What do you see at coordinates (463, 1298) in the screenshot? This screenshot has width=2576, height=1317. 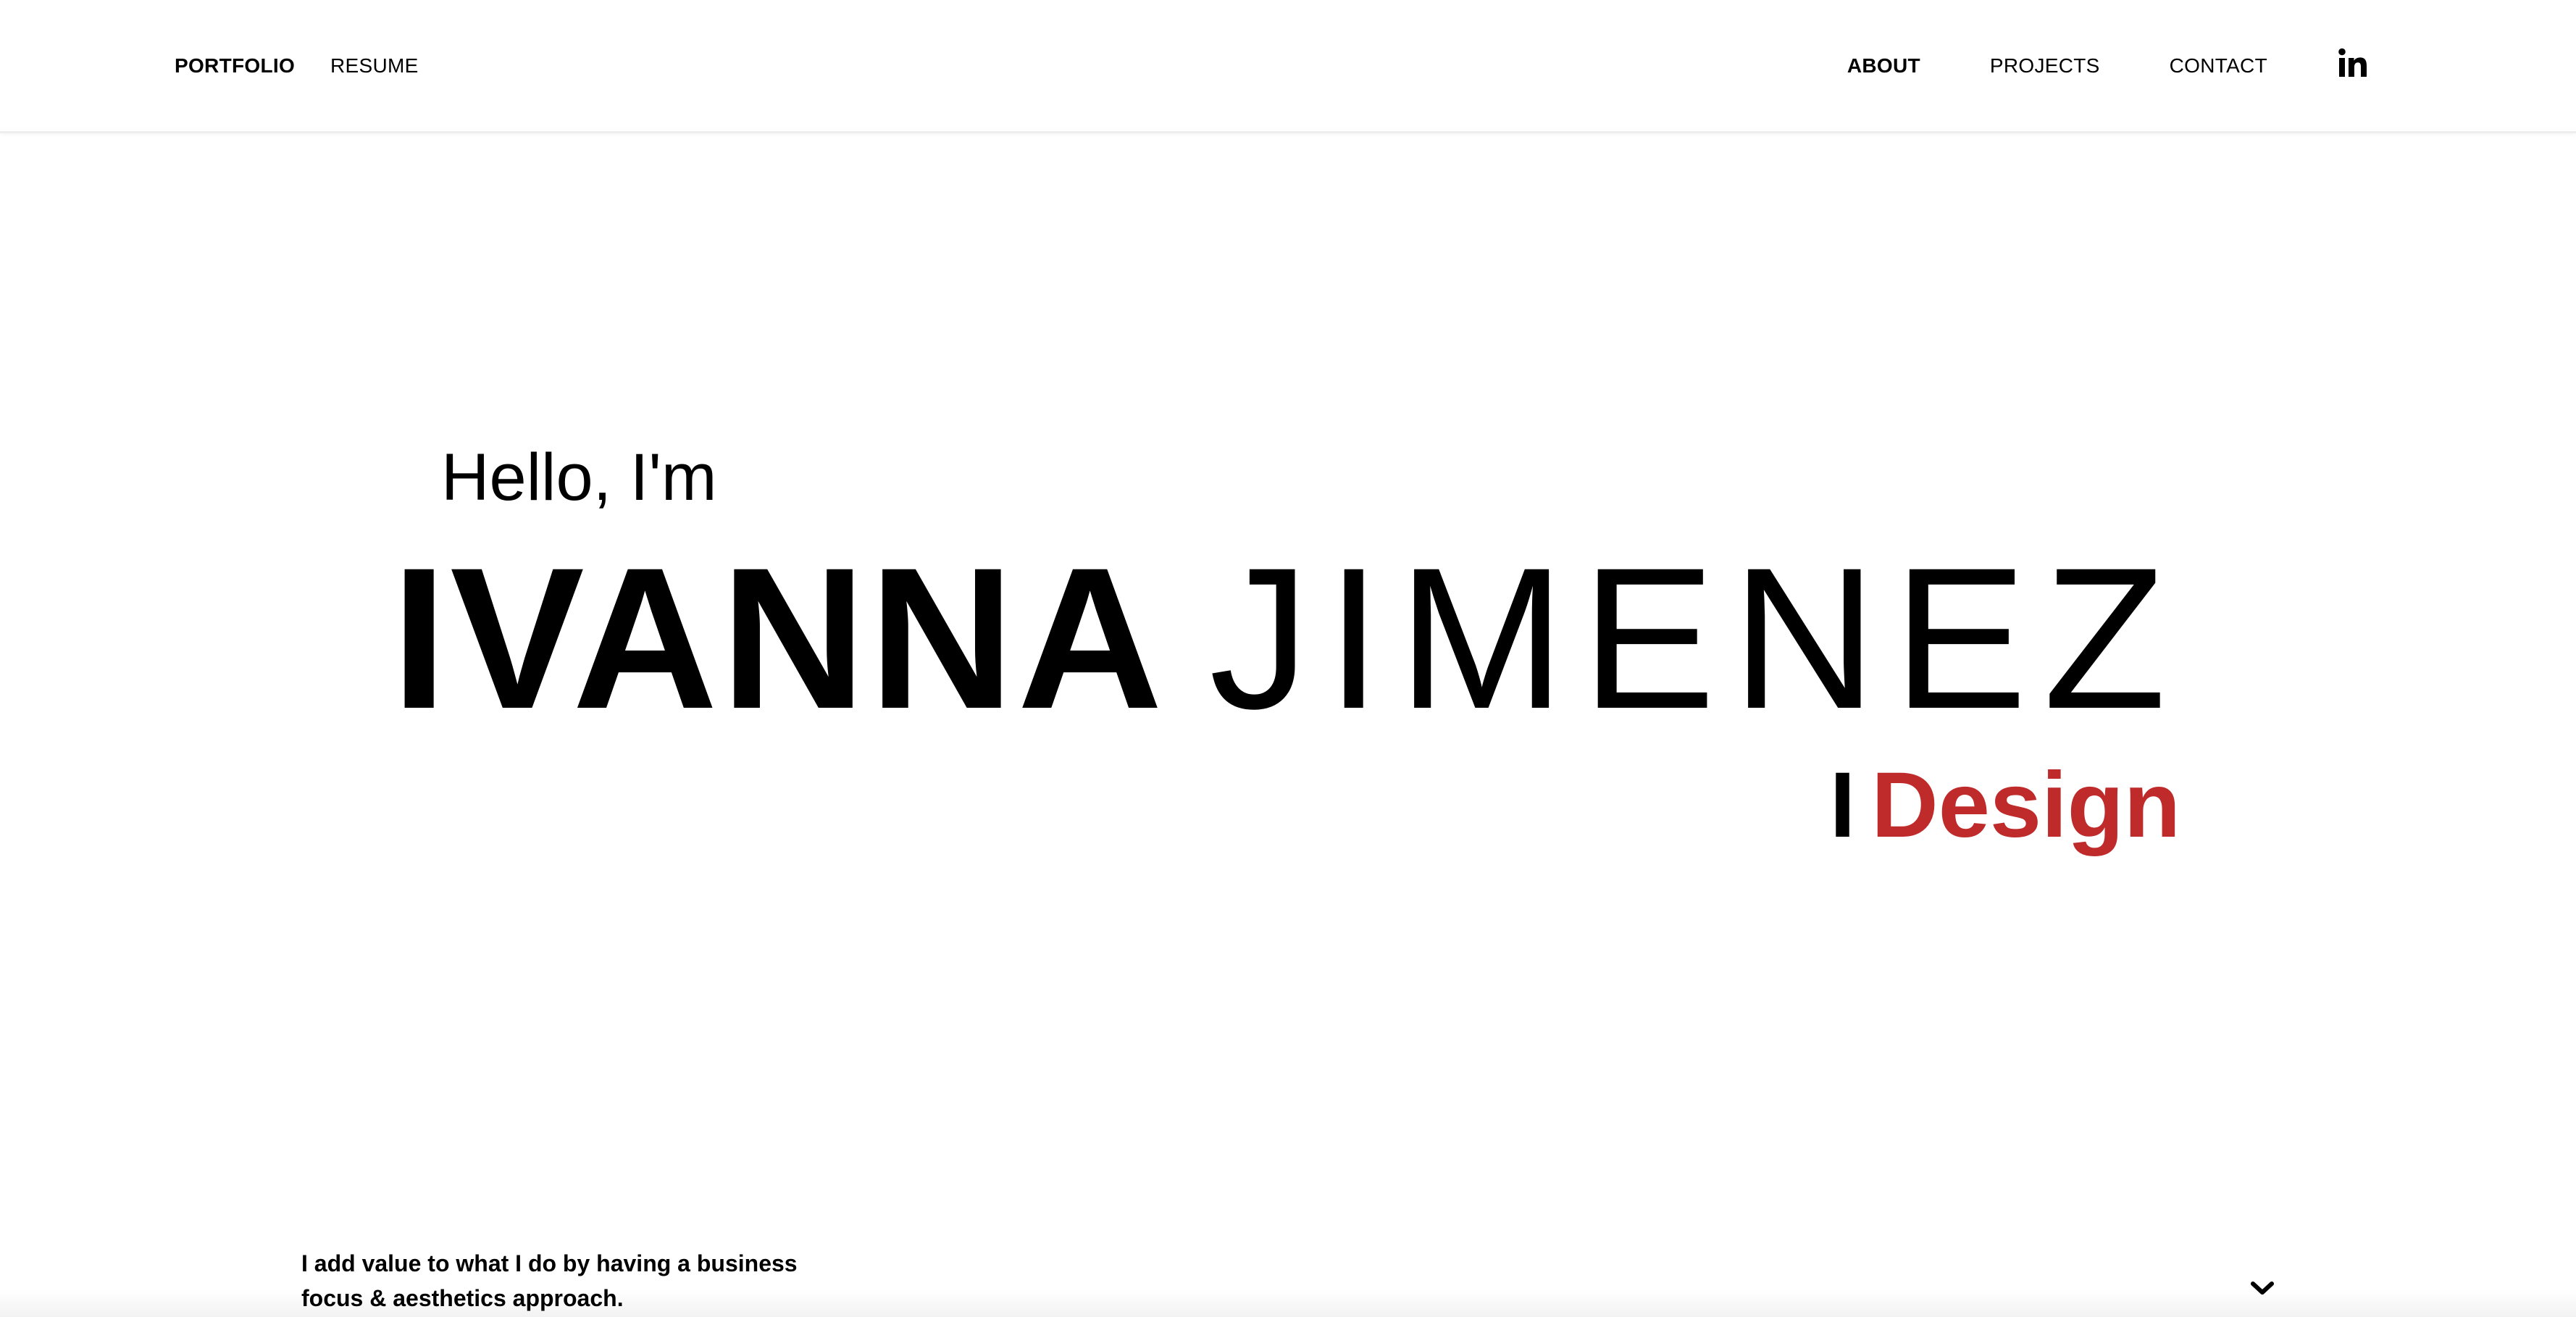 I see `intro-line-2: focus & aesthetics approach.` at bounding box center [463, 1298].